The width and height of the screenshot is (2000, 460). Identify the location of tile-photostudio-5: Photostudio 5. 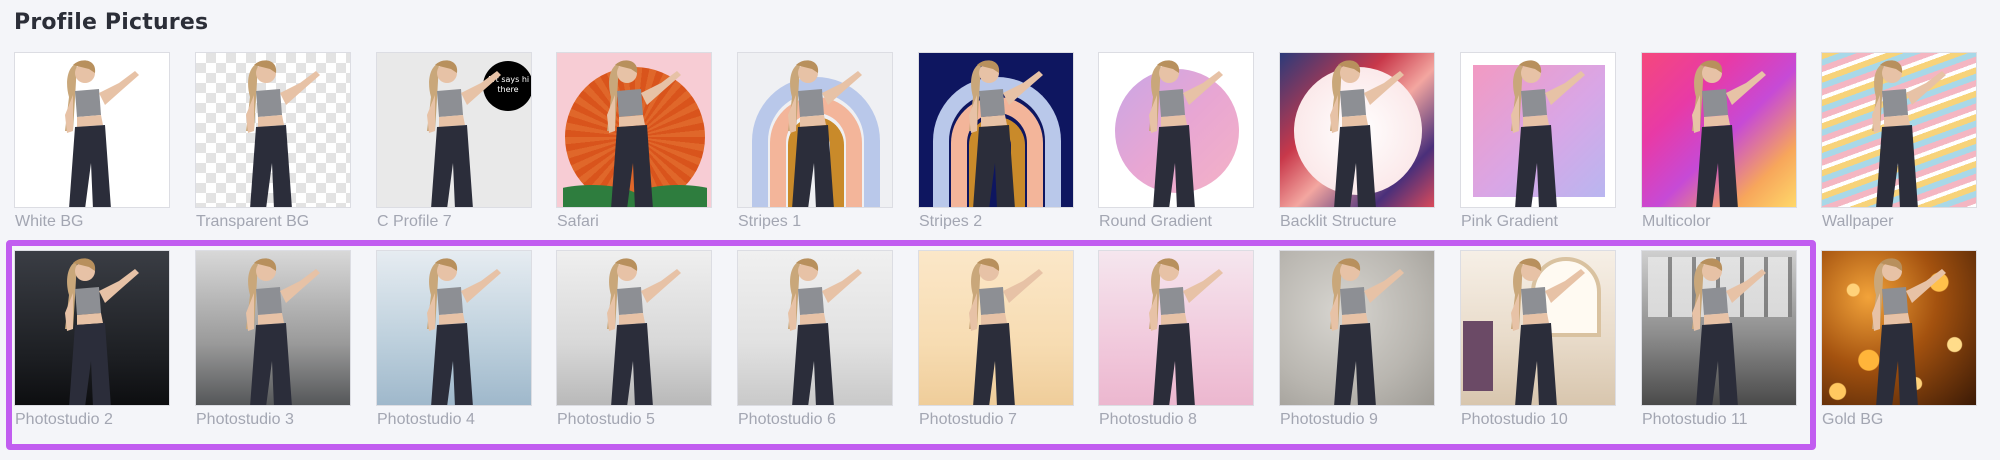
(634, 338).